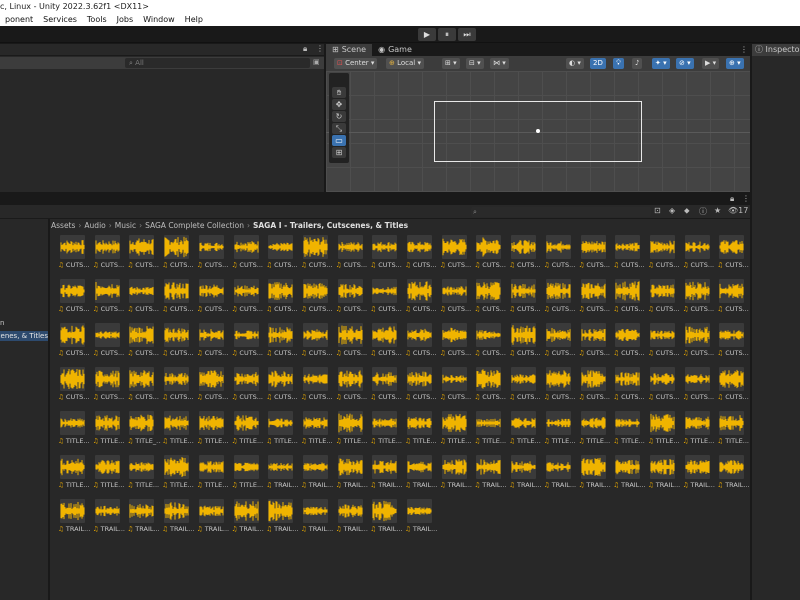 This screenshot has height=600, width=800. Describe the element at coordinates (561, 212) in the screenshot. I see `project-search-input: ⌕` at that location.